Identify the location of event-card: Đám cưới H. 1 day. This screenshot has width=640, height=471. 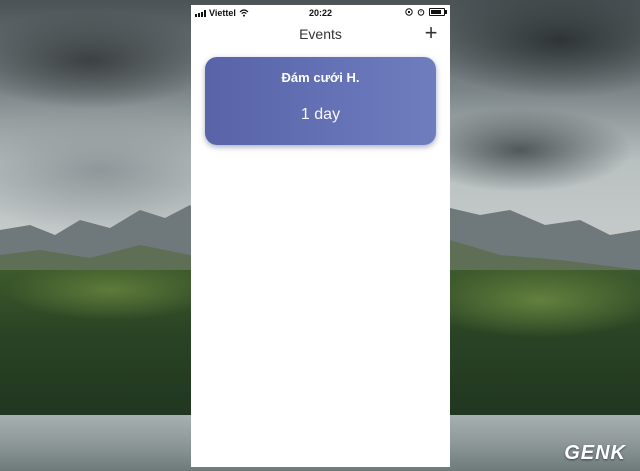
(320, 101).